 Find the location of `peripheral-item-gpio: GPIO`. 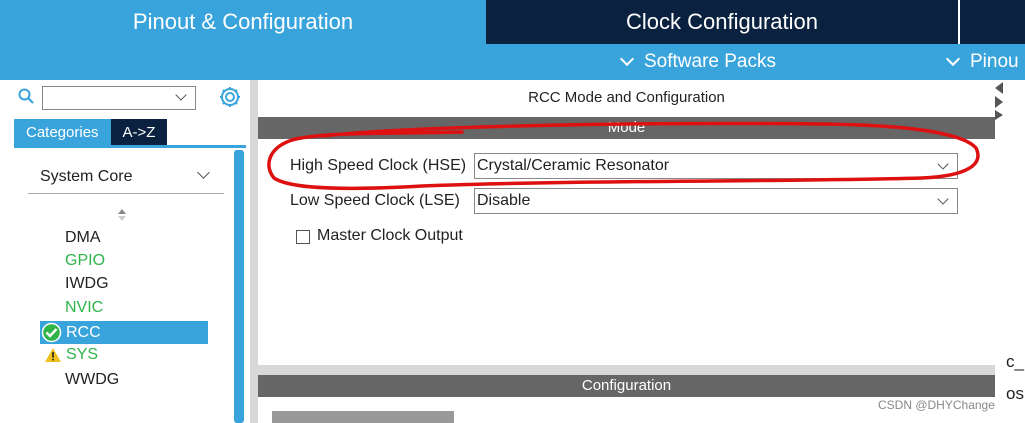

peripheral-item-gpio: GPIO is located at coordinates (85, 261).